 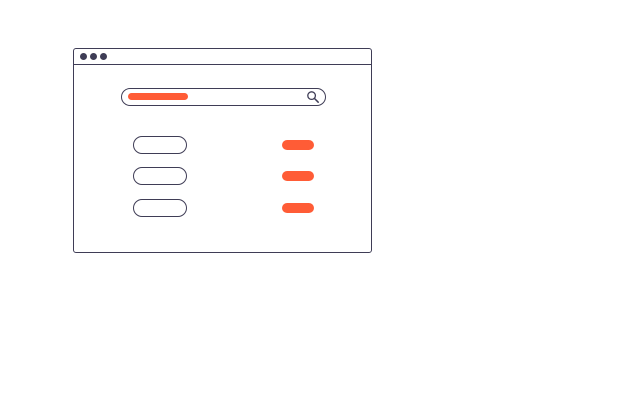 I want to click on search-query-placeholder, so click(x=158, y=96).